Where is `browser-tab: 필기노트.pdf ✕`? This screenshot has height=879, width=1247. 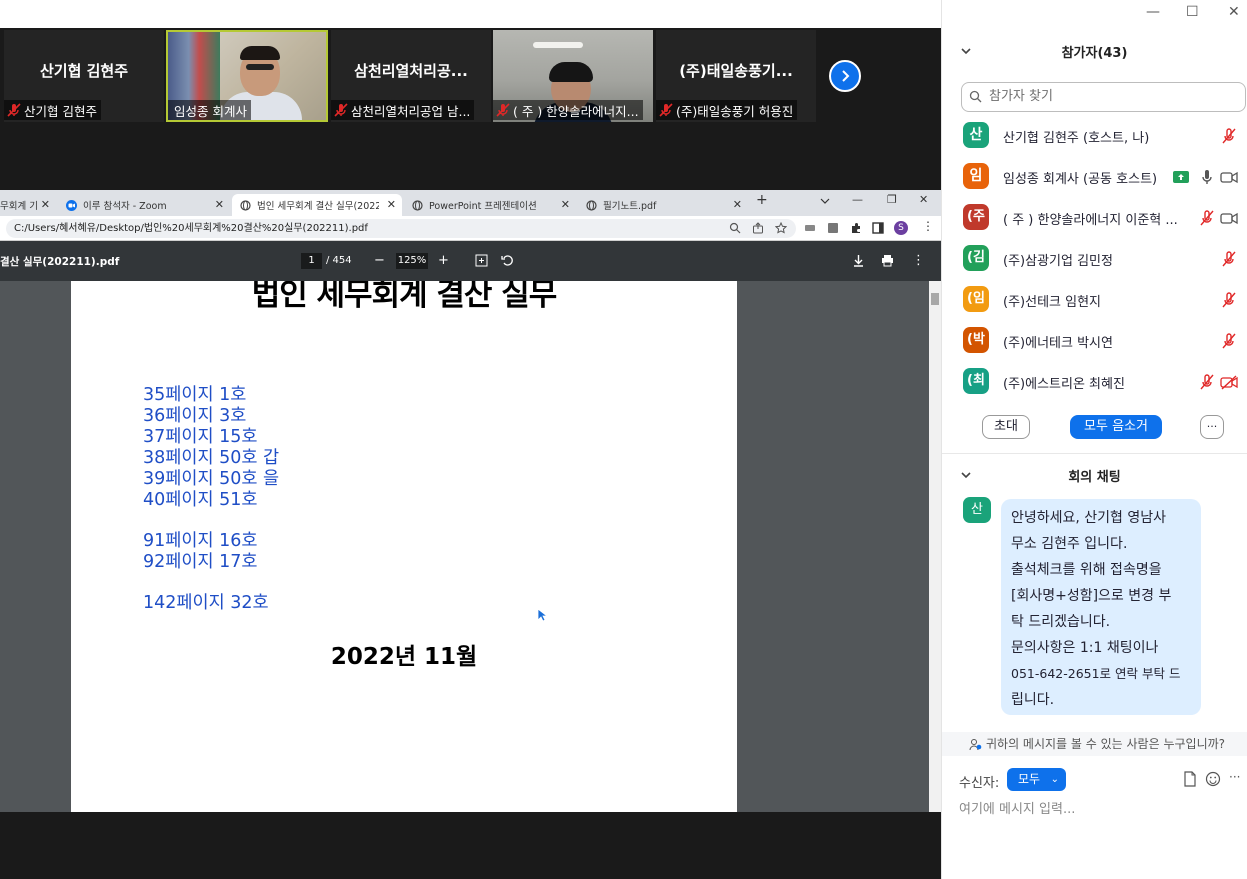 browser-tab: 필기노트.pdf ✕ is located at coordinates (663, 205).